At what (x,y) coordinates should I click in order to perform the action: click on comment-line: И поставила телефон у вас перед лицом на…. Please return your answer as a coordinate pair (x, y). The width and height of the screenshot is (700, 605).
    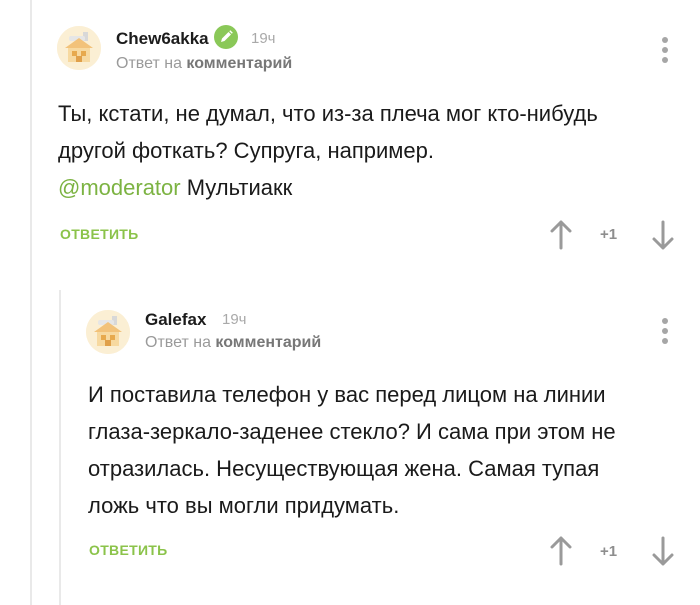
    Looking at the image, I should click on (347, 394).